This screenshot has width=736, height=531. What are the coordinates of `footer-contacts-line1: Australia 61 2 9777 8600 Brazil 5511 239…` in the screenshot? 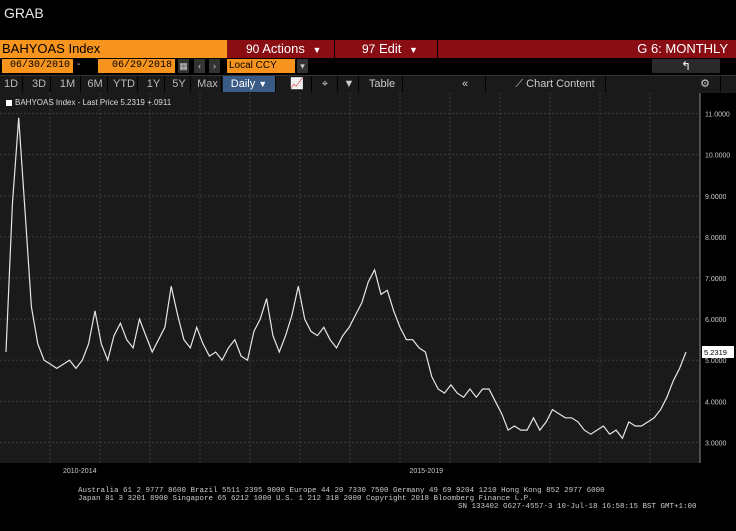 It's located at (341, 491).